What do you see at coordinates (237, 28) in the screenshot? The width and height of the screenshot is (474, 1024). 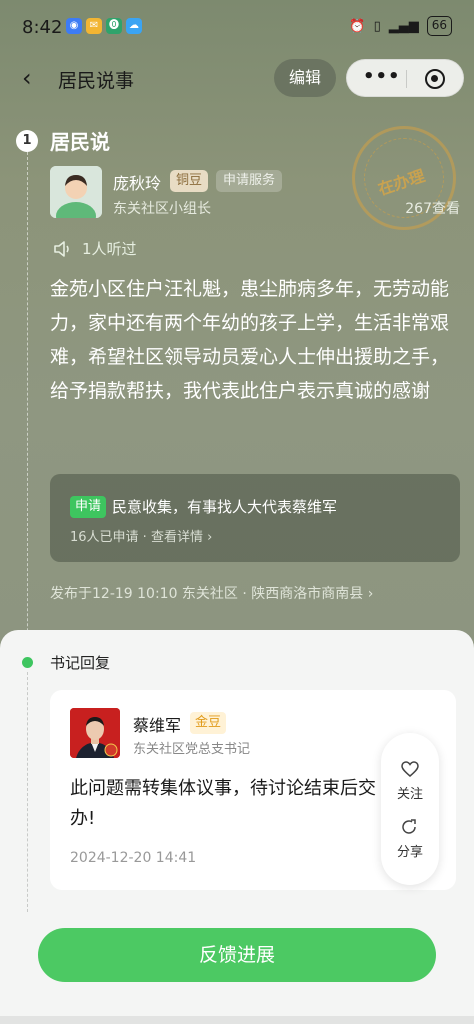 I see `status-bar: 8:42 ◉ ✉ ⓿ ☁ ⏰ ▯ ▂▄▆ 66` at bounding box center [237, 28].